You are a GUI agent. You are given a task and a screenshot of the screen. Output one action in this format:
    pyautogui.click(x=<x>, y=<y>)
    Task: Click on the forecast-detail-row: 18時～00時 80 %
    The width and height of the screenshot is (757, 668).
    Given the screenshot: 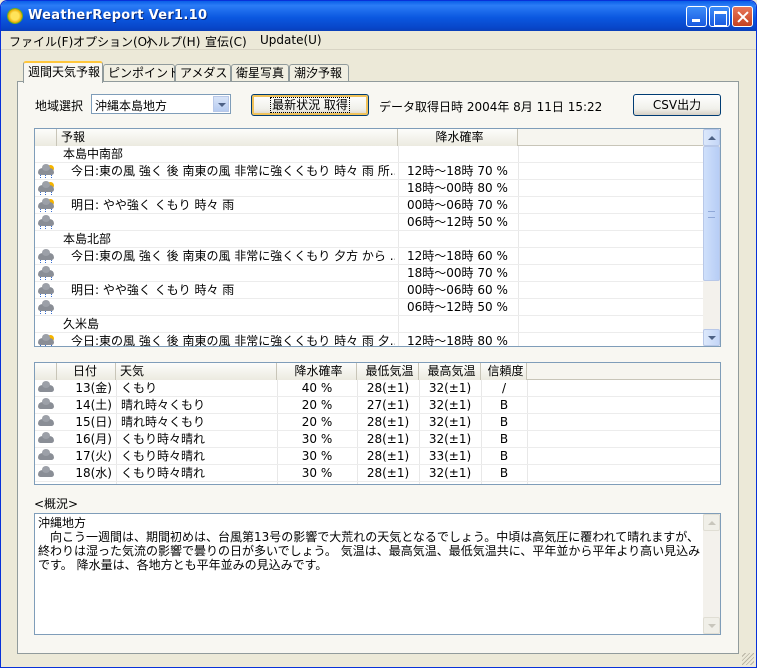 What is the action you would take?
    pyautogui.click(x=369, y=188)
    